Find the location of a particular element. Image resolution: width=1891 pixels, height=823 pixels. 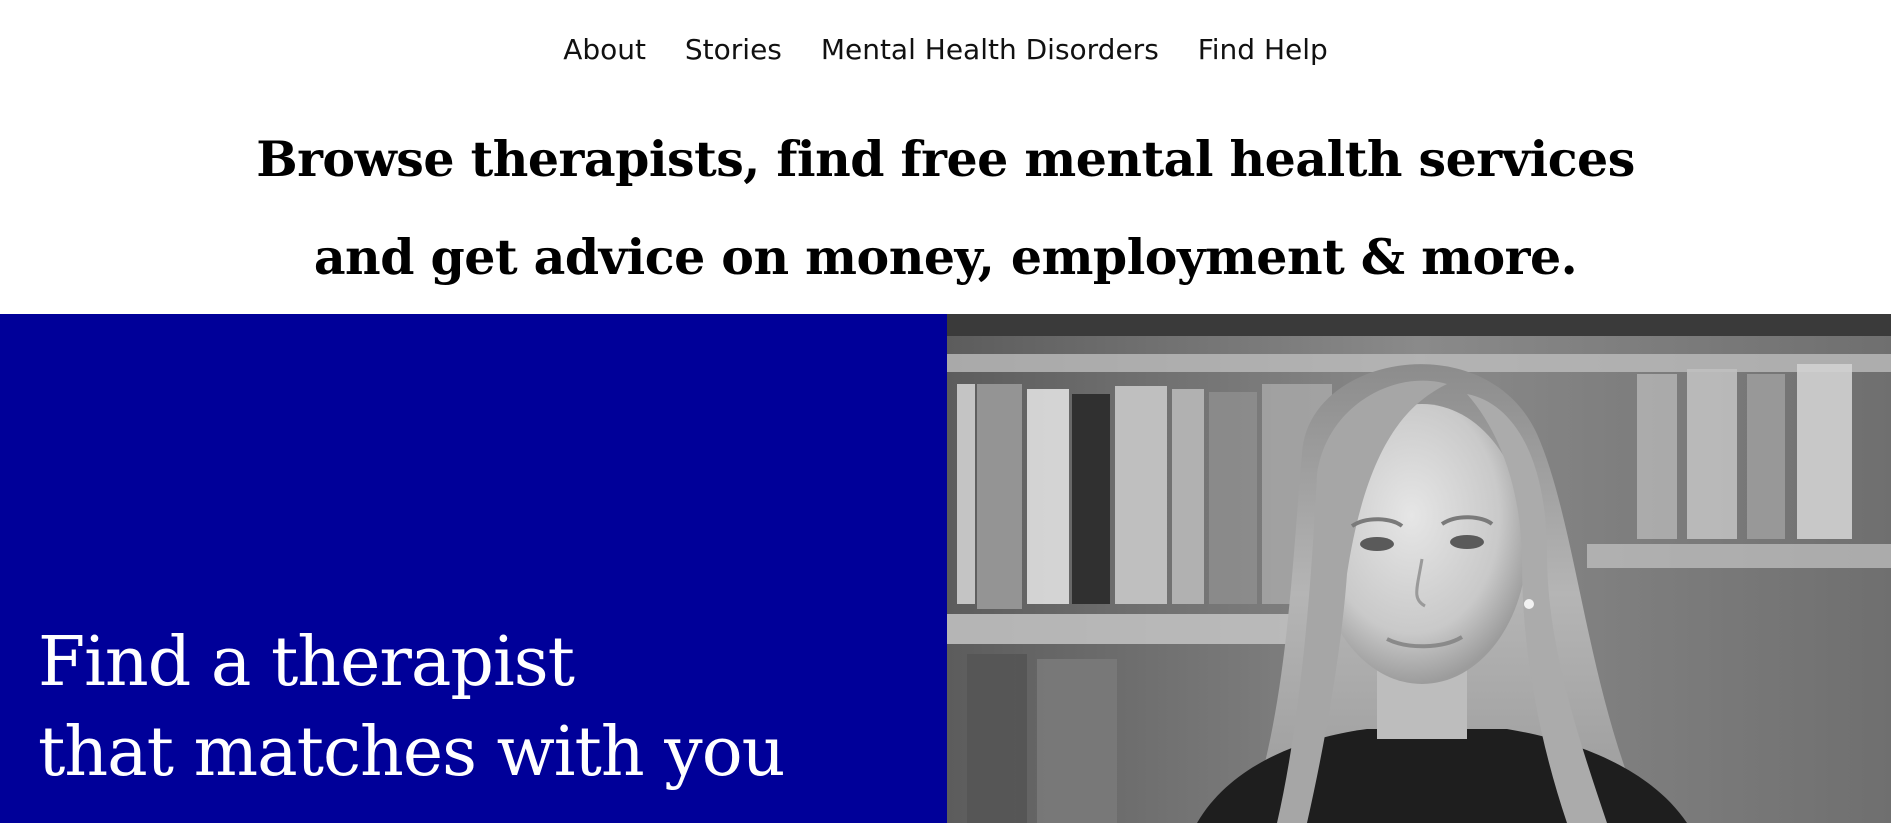

hero-heading: Find a therapist that matches with you is located at coordinates (411, 708).